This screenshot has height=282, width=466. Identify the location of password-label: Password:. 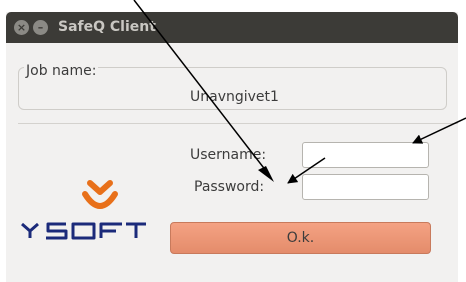
(229, 187).